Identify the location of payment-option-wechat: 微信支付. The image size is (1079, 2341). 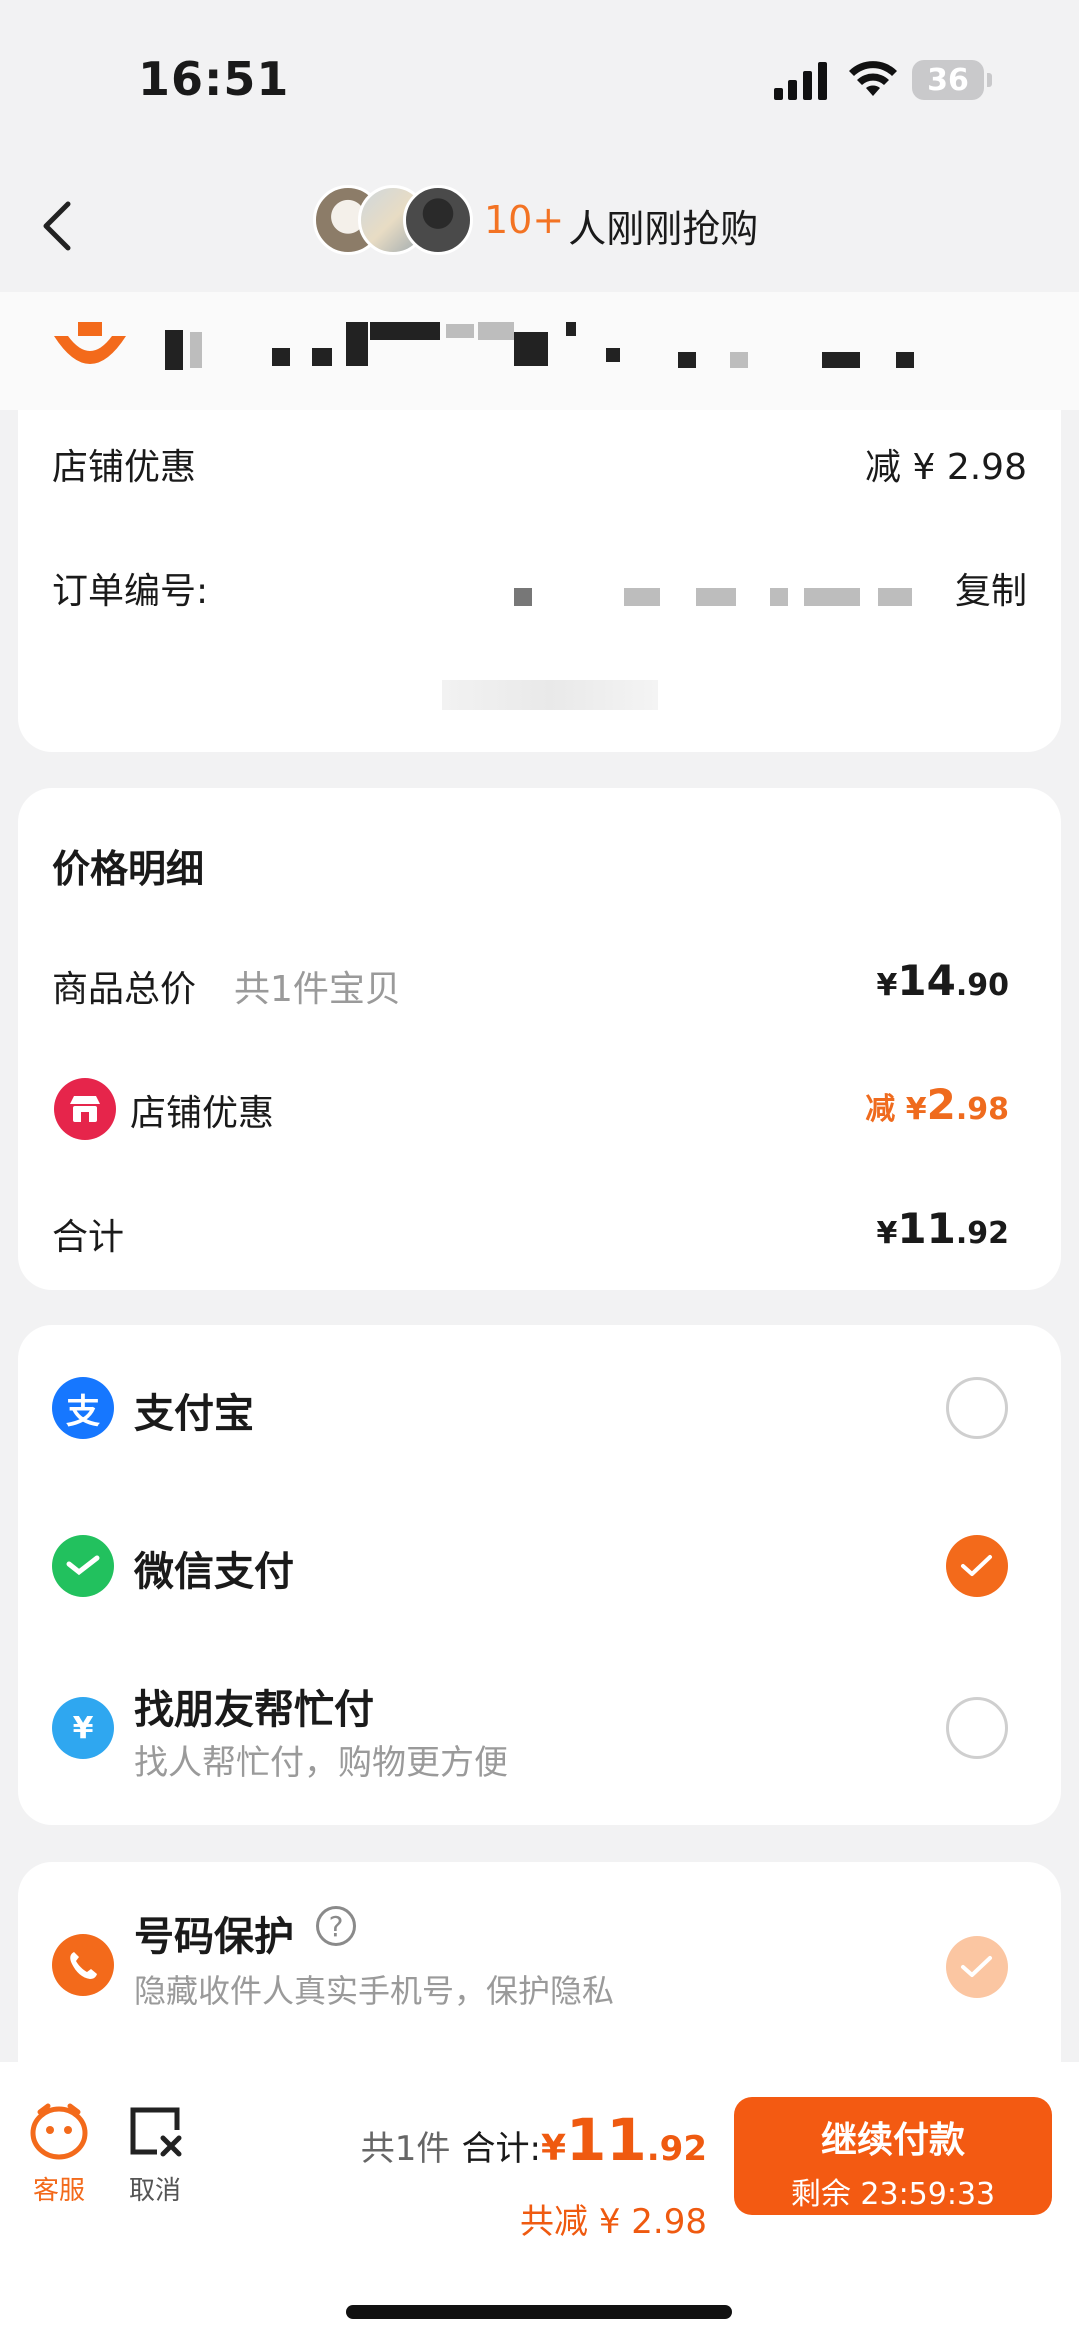
(539, 1564).